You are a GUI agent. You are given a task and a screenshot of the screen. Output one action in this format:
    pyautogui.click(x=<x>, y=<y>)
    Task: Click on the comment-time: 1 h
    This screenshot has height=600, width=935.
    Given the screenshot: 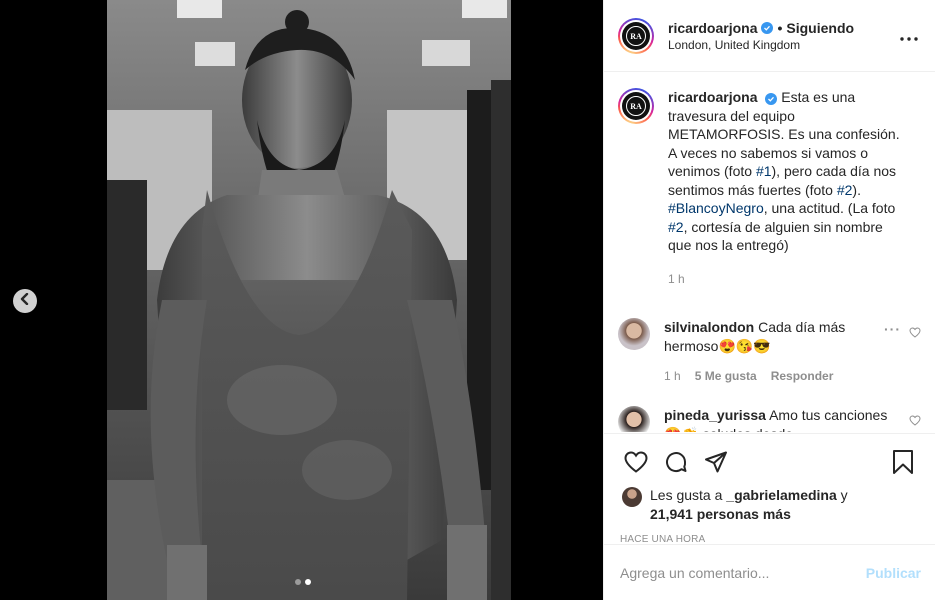 What is the action you would take?
    pyautogui.click(x=672, y=376)
    